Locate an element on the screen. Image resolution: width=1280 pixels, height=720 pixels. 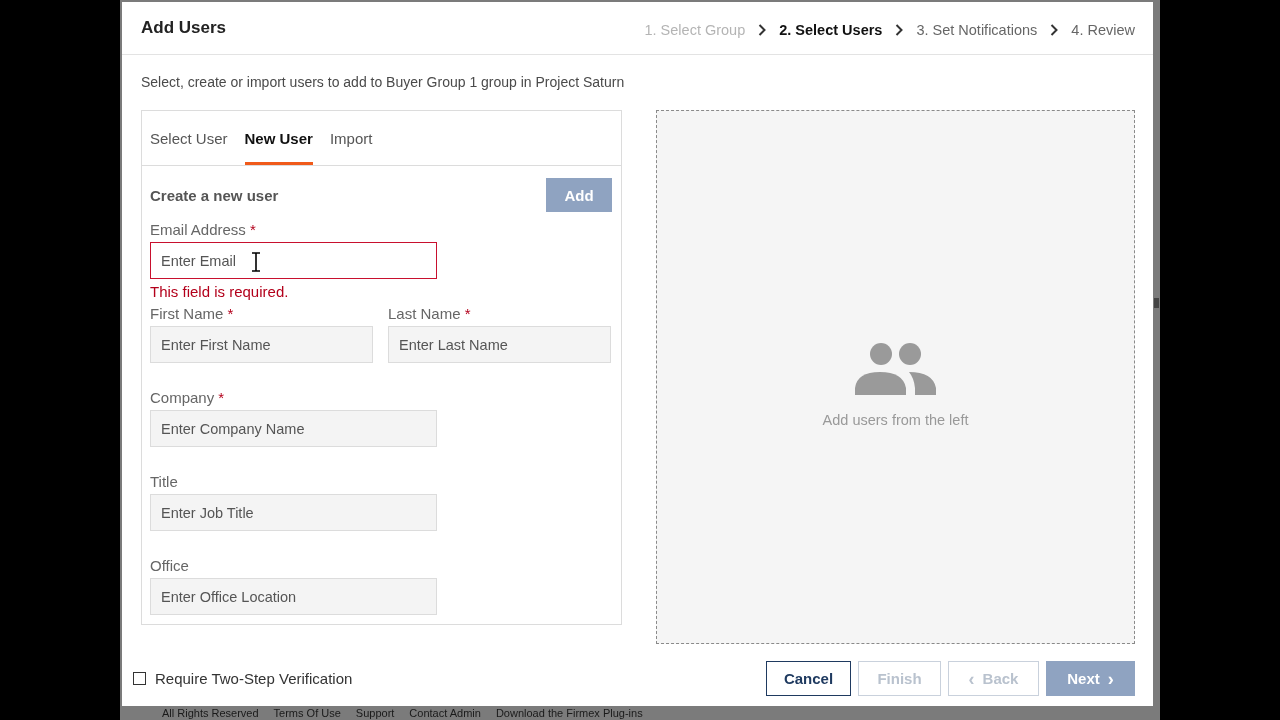
chevron-right-icon: › is located at coordinates (1110, 678).